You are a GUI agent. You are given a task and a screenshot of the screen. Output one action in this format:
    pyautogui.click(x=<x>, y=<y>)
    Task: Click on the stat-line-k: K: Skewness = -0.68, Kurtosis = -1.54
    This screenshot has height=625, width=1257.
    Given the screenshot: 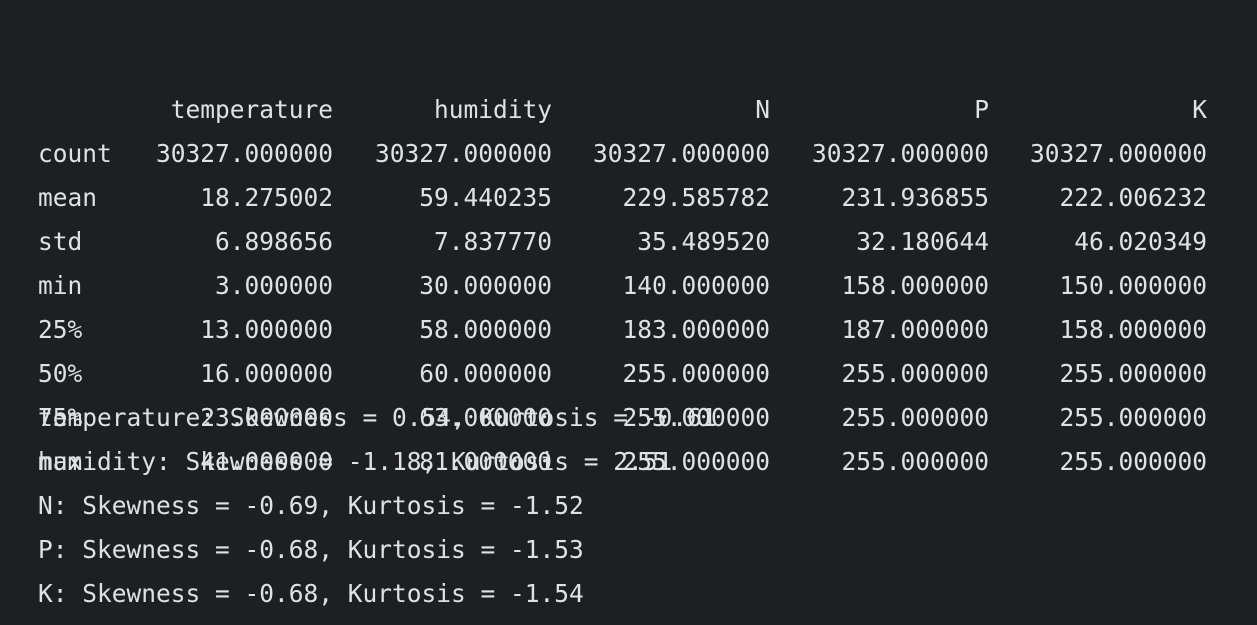 What is the action you would take?
    pyautogui.click(x=311, y=593)
    